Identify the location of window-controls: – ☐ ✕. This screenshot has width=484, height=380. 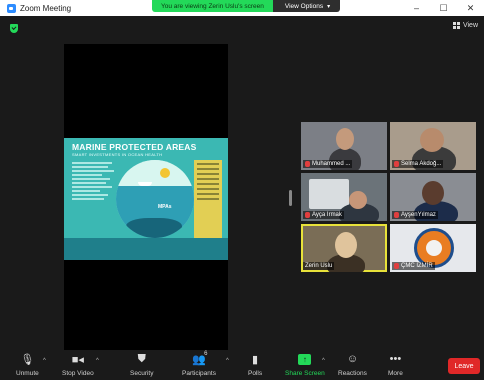
(443, 8).